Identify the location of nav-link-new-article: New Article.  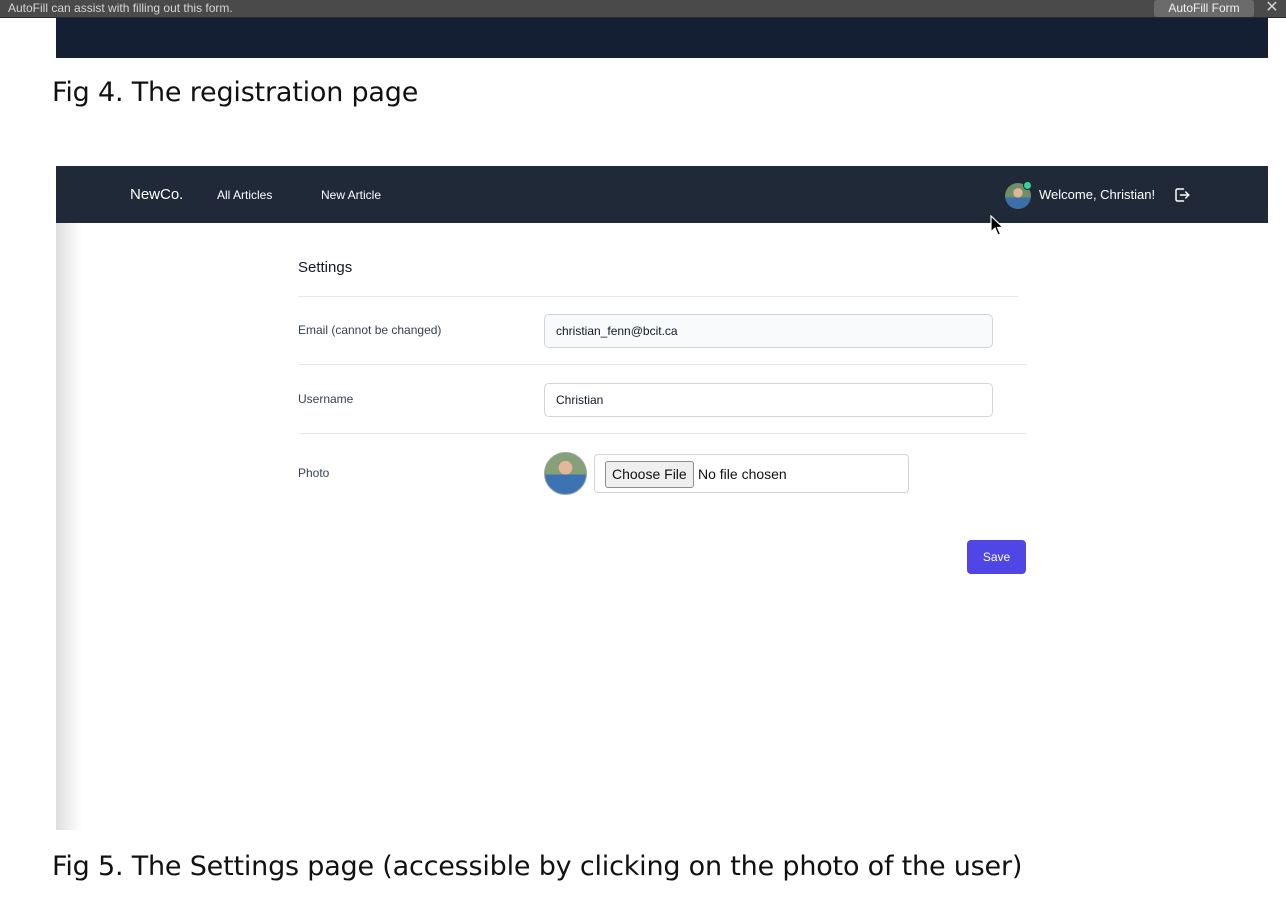
(351, 195).